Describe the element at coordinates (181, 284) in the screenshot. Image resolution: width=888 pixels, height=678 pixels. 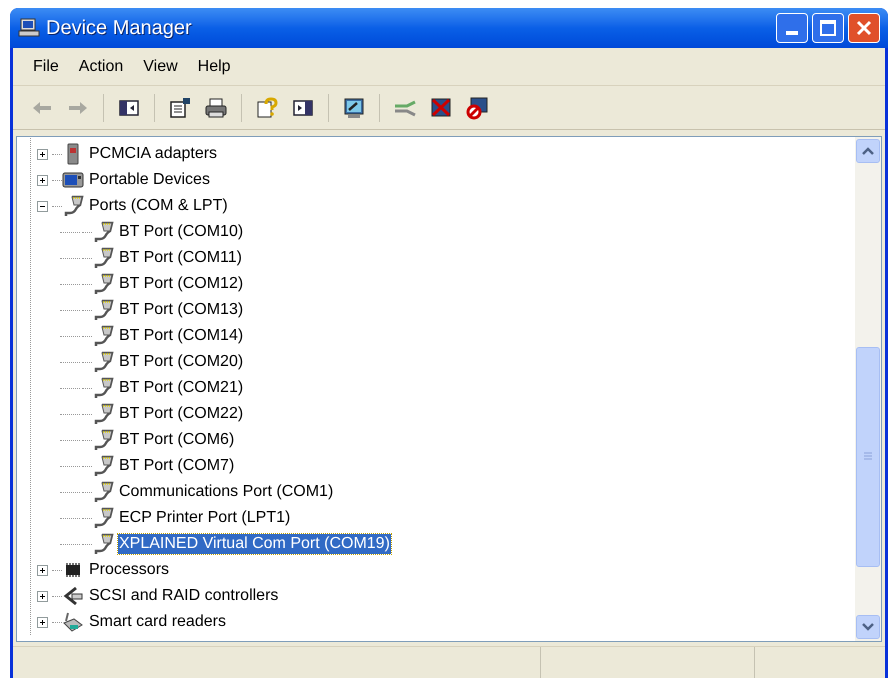
I see `tree-item: BT Port (COM12)` at that location.